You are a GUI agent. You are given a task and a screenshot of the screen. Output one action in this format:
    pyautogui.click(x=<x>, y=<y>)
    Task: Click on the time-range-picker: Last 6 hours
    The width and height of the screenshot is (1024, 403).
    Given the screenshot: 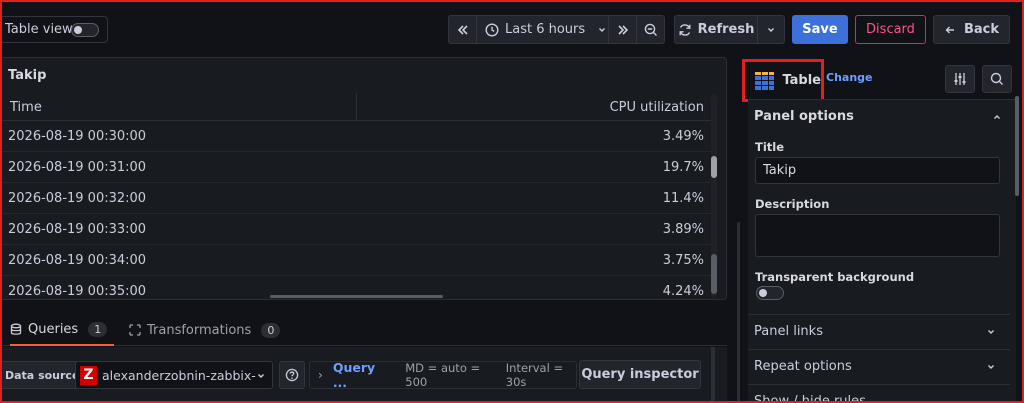 What is the action you would take?
    pyautogui.click(x=542, y=29)
    